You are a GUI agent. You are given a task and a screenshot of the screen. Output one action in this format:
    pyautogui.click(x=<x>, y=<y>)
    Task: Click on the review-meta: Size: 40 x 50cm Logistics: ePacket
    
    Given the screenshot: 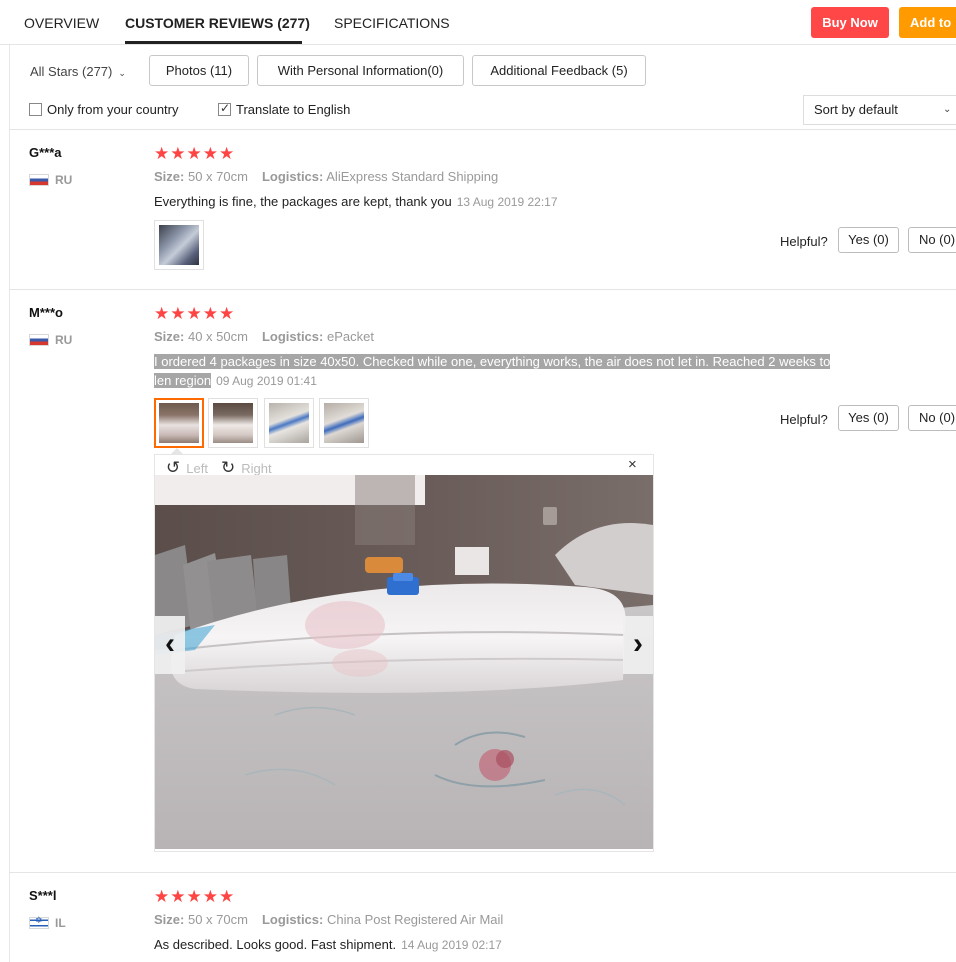 What is the action you would take?
    pyautogui.click(x=264, y=336)
    